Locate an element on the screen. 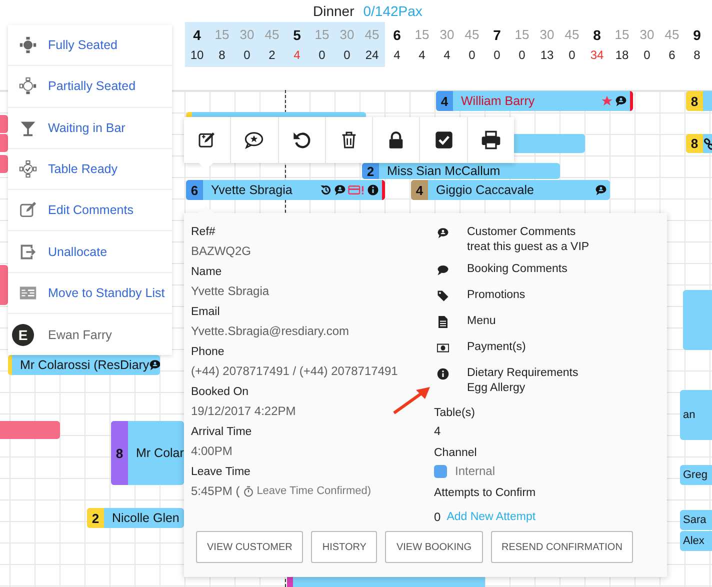  print-button is located at coordinates (491, 140).